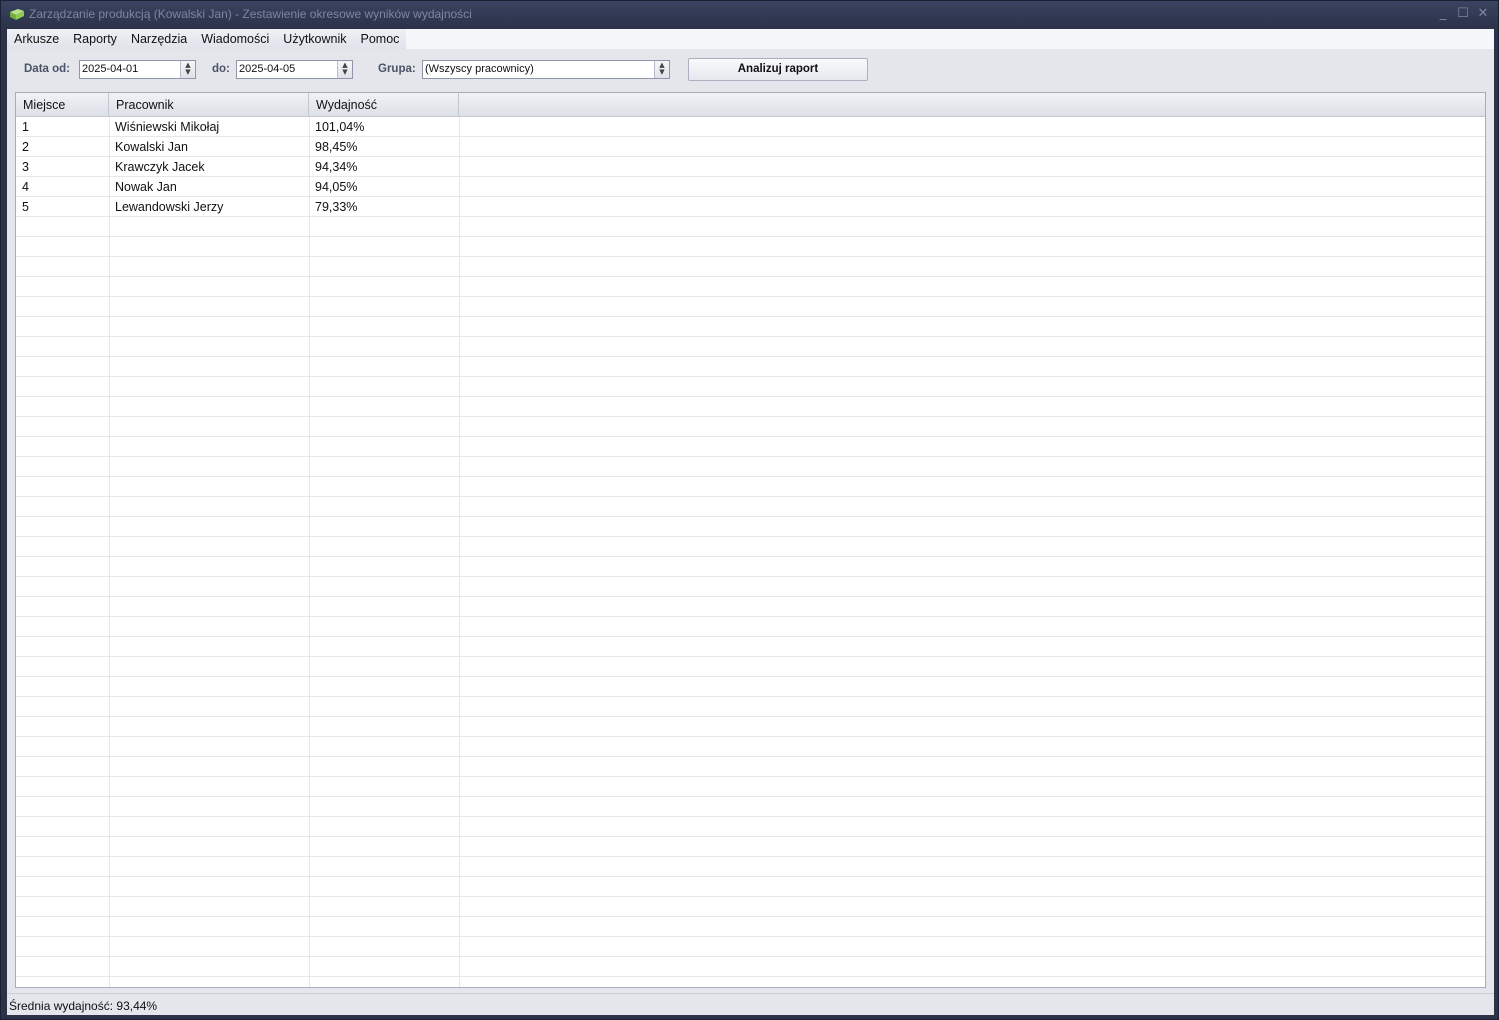 This screenshot has width=1499, height=1020. What do you see at coordinates (336, 187) in the screenshot?
I see `cell-efficiency: 94,05%` at bounding box center [336, 187].